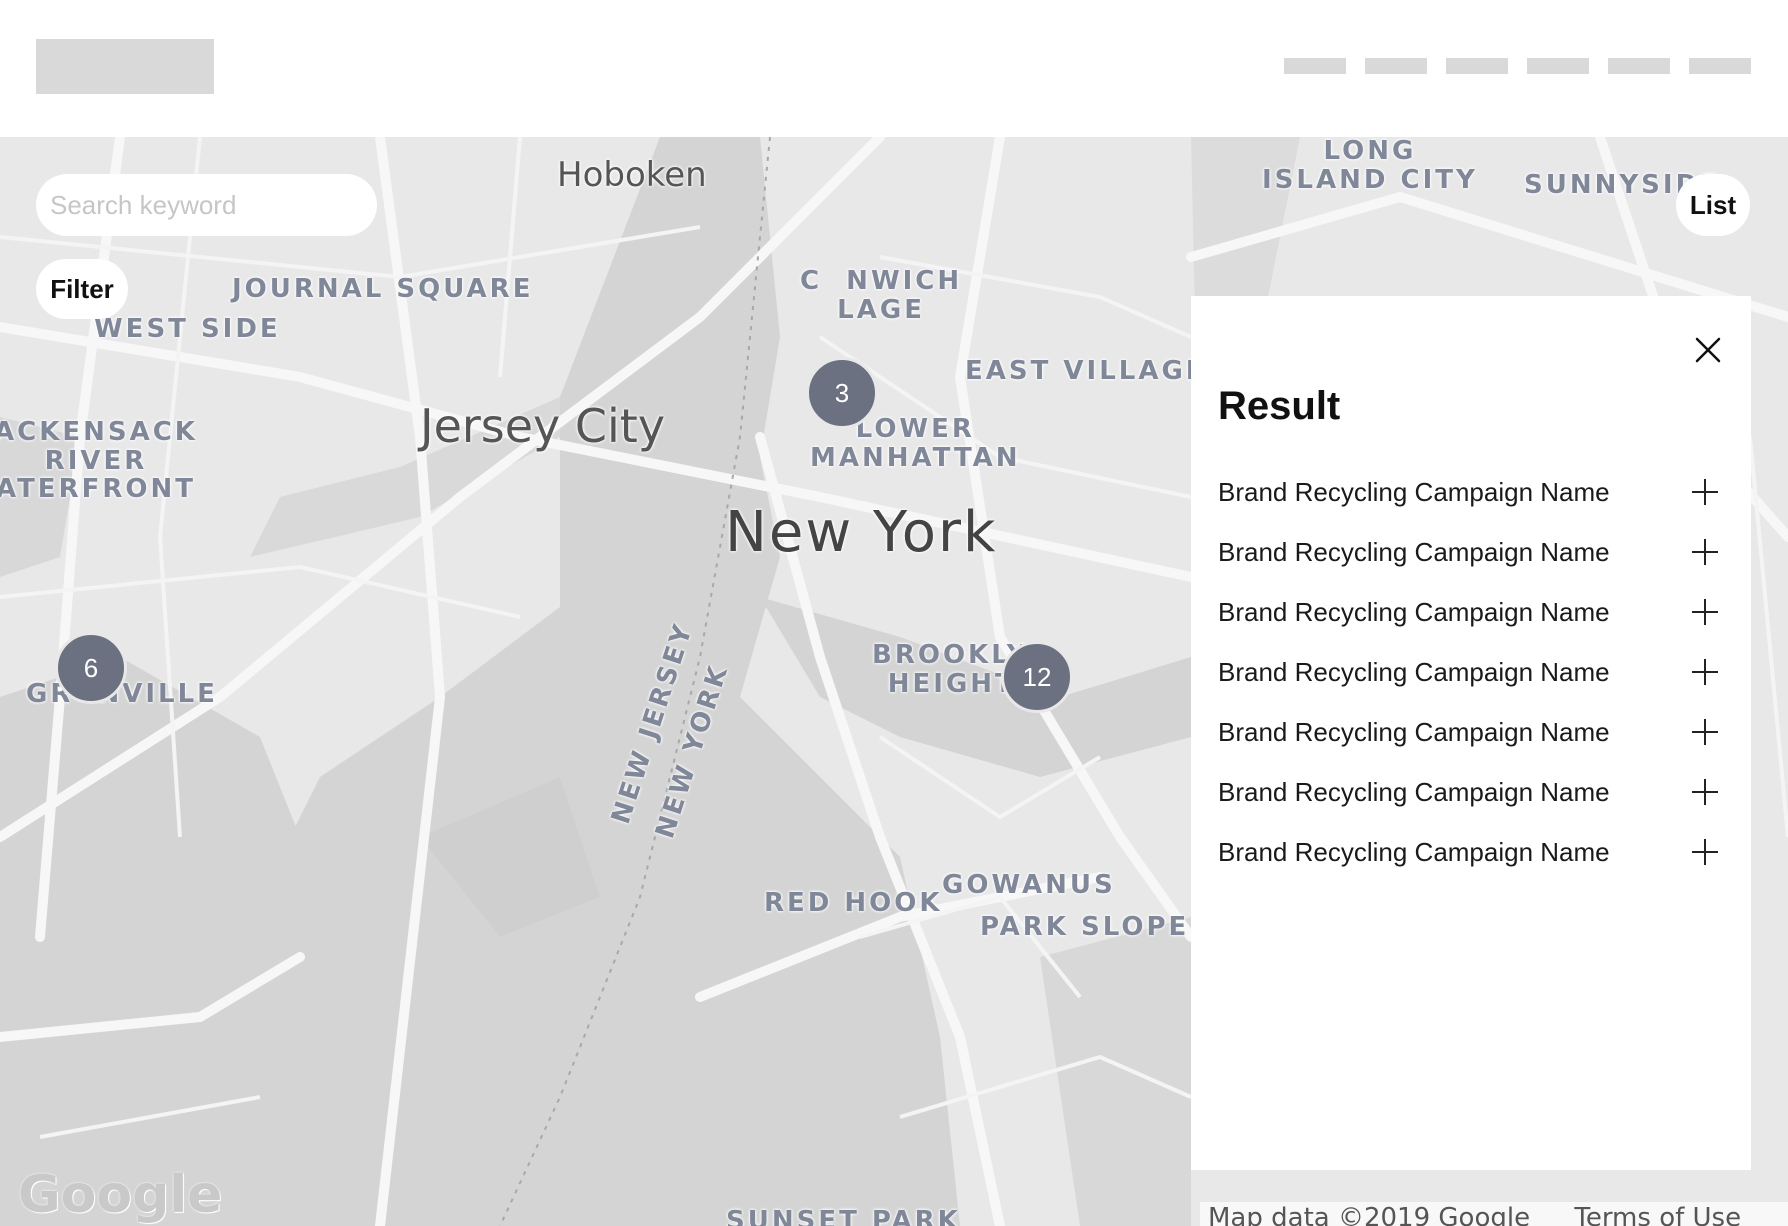 The width and height of the screenshot is (1788, 1226). Describe the element at coordinates (1029, 885) in the screenshot. I see `map-label-gowanus: GOWANUS` at that location.